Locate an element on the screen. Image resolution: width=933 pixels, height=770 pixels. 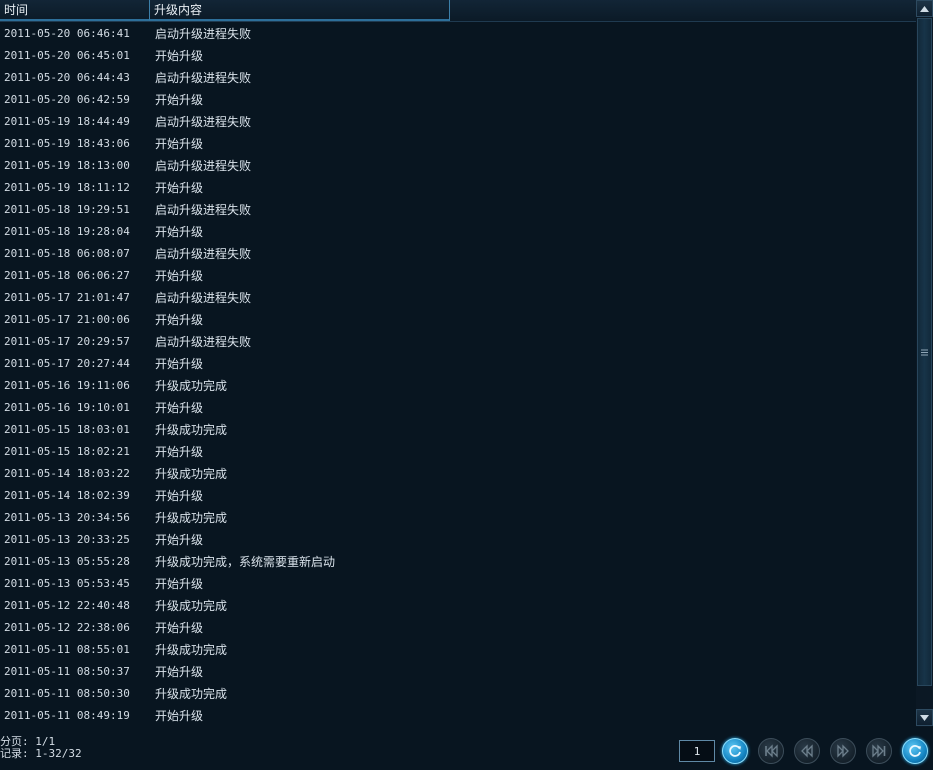
row-time: 2011-05-11 08:50:37 is located at coordinates (67, 671).